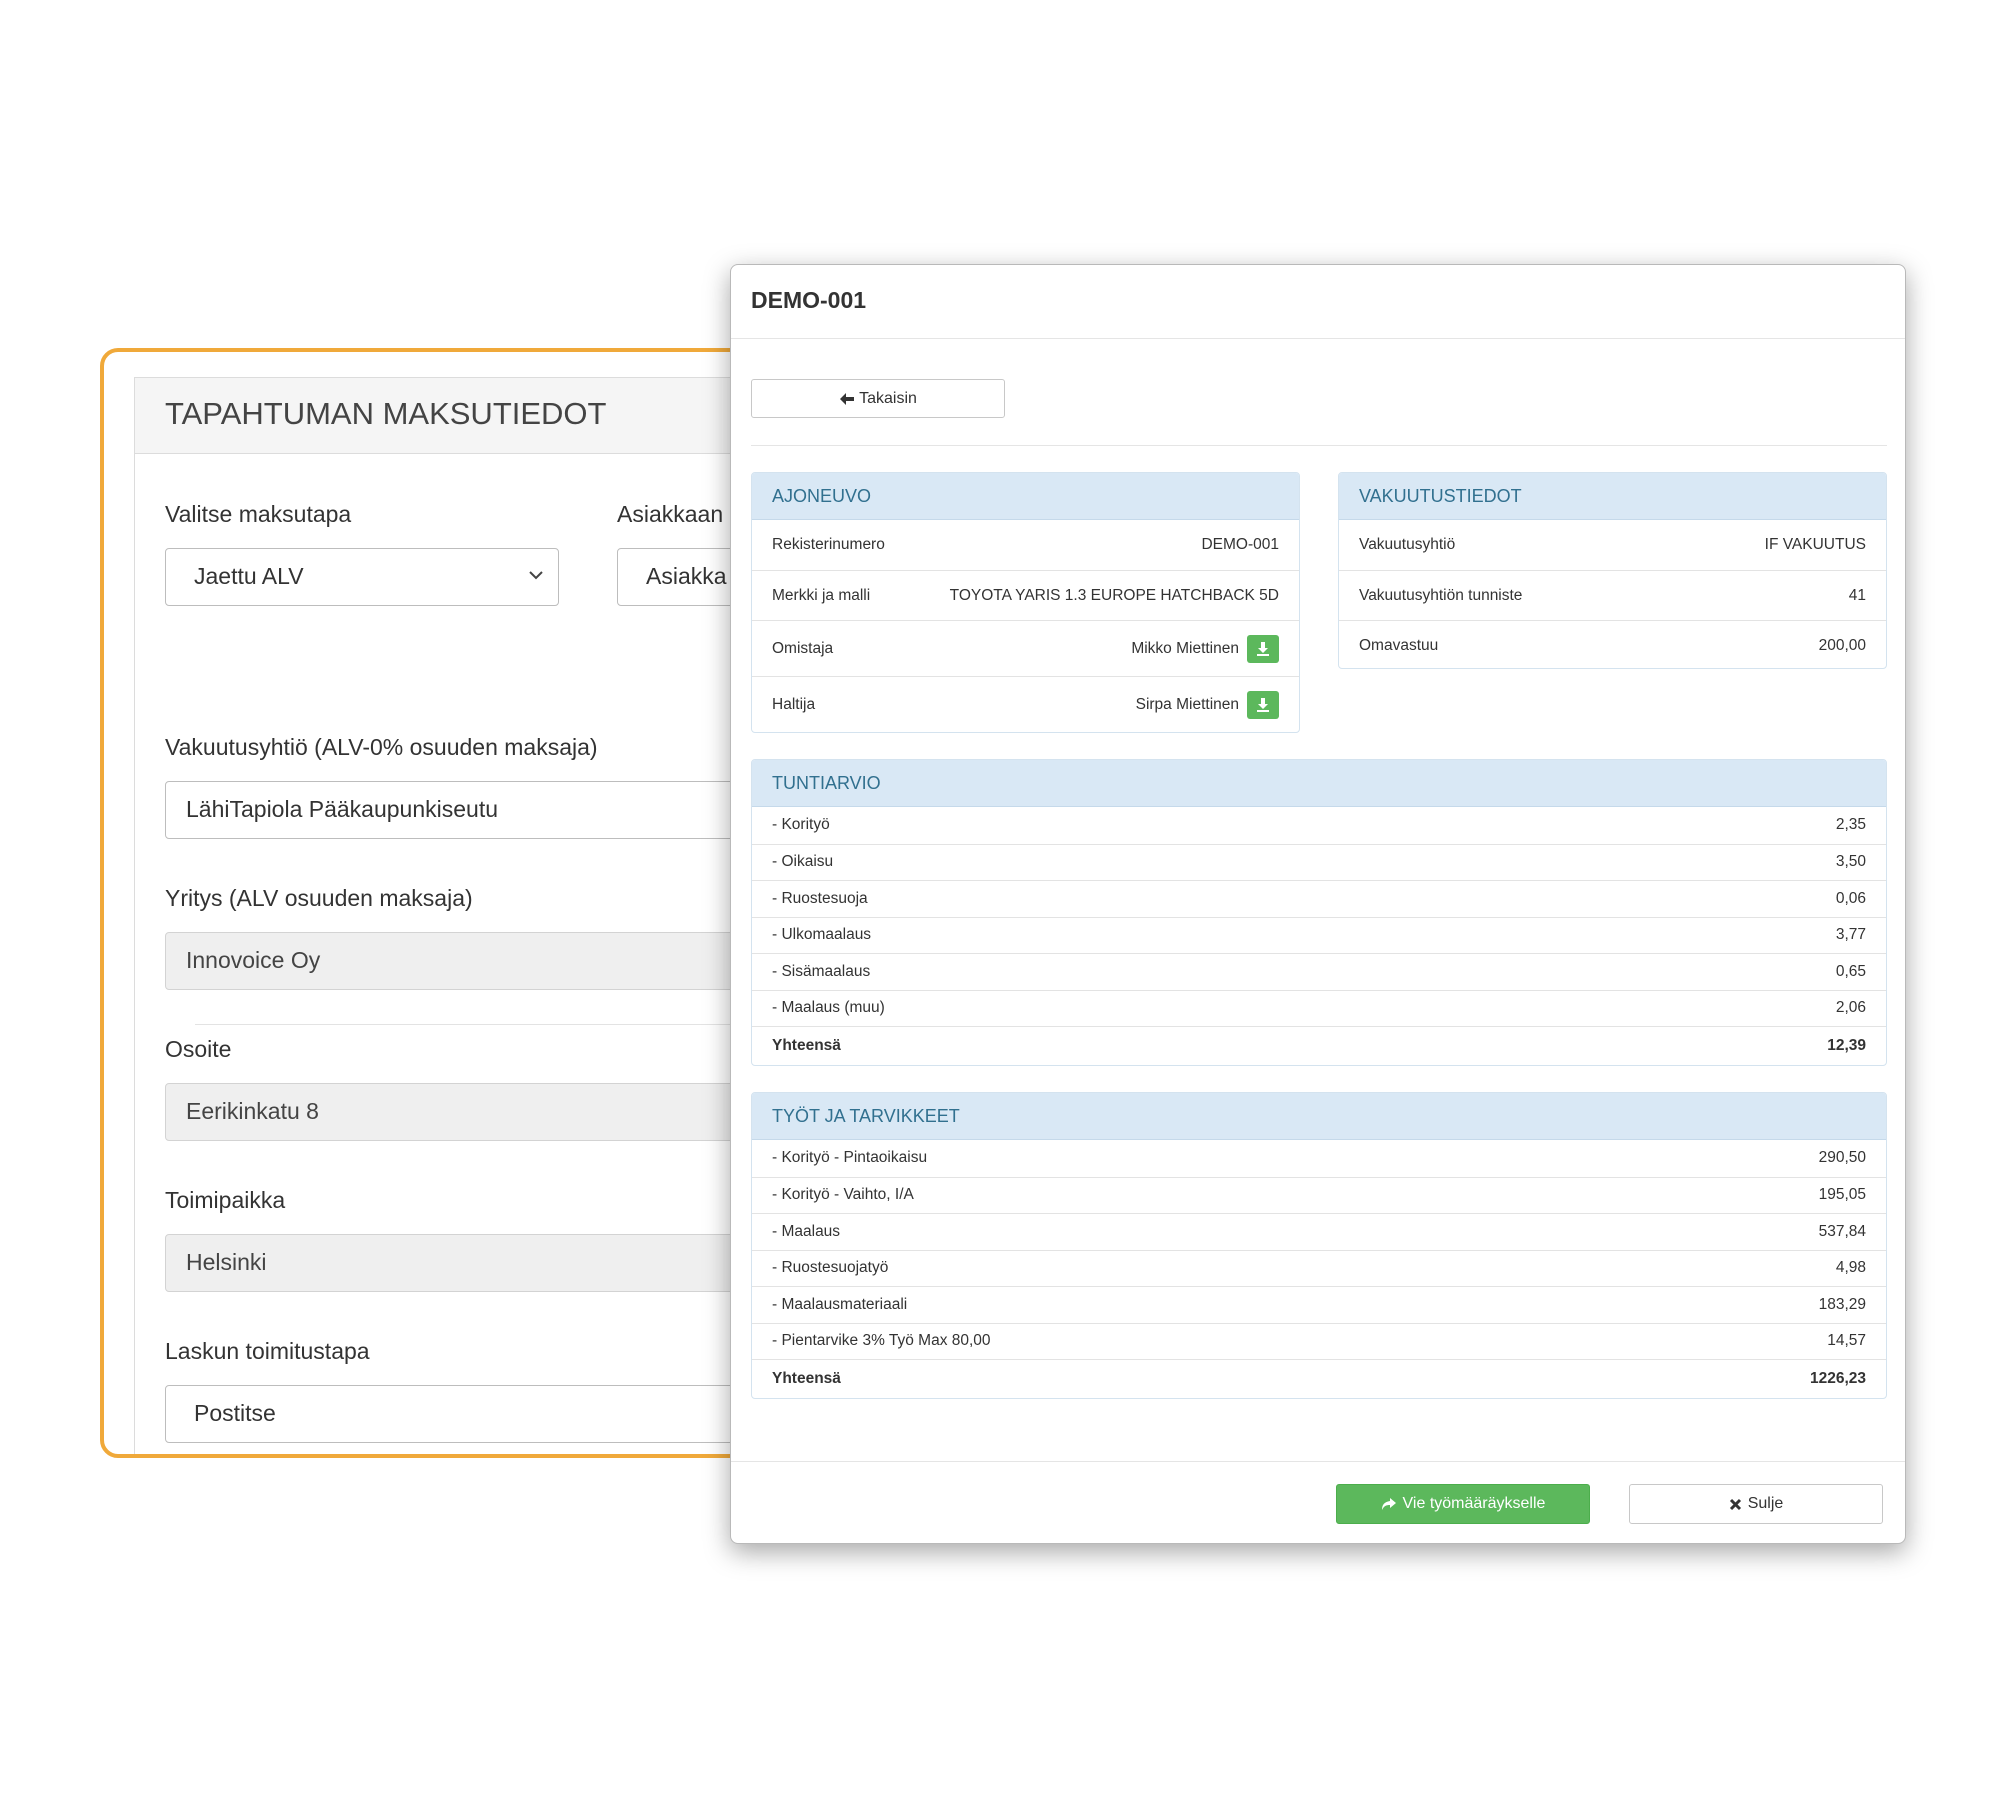 Image resolution: width=2000 pixels, height=1800 pixels. What do you see at coordinates (258, 514) in the screenshot?
I see `payment-method-label: Valitse maksutapa` at bounding box center [258, 514].